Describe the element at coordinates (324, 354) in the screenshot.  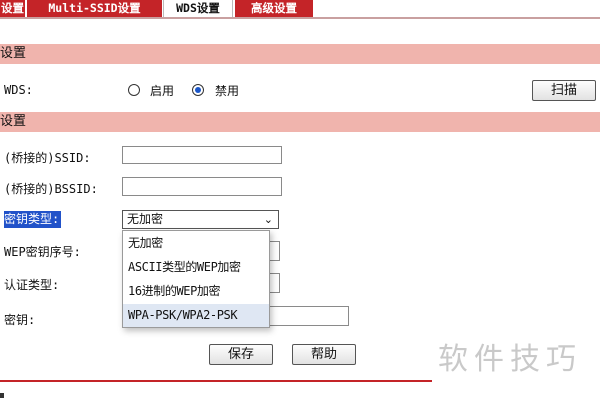
I see `help-button: 帮助` at that location.